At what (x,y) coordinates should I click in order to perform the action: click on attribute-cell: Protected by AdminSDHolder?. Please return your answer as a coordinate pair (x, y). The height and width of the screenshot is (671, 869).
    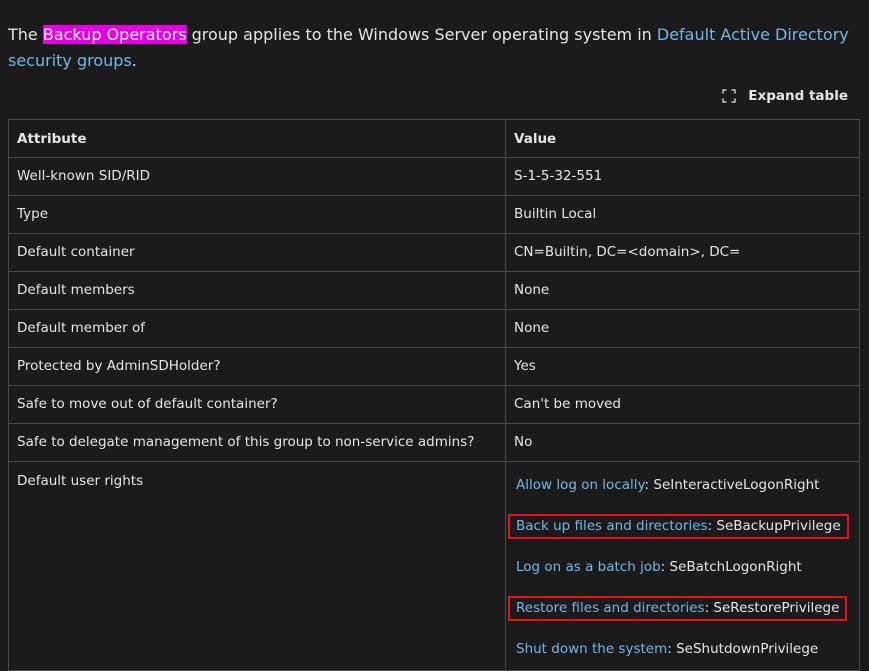
    Looking at the image, I should click on (257, 366).